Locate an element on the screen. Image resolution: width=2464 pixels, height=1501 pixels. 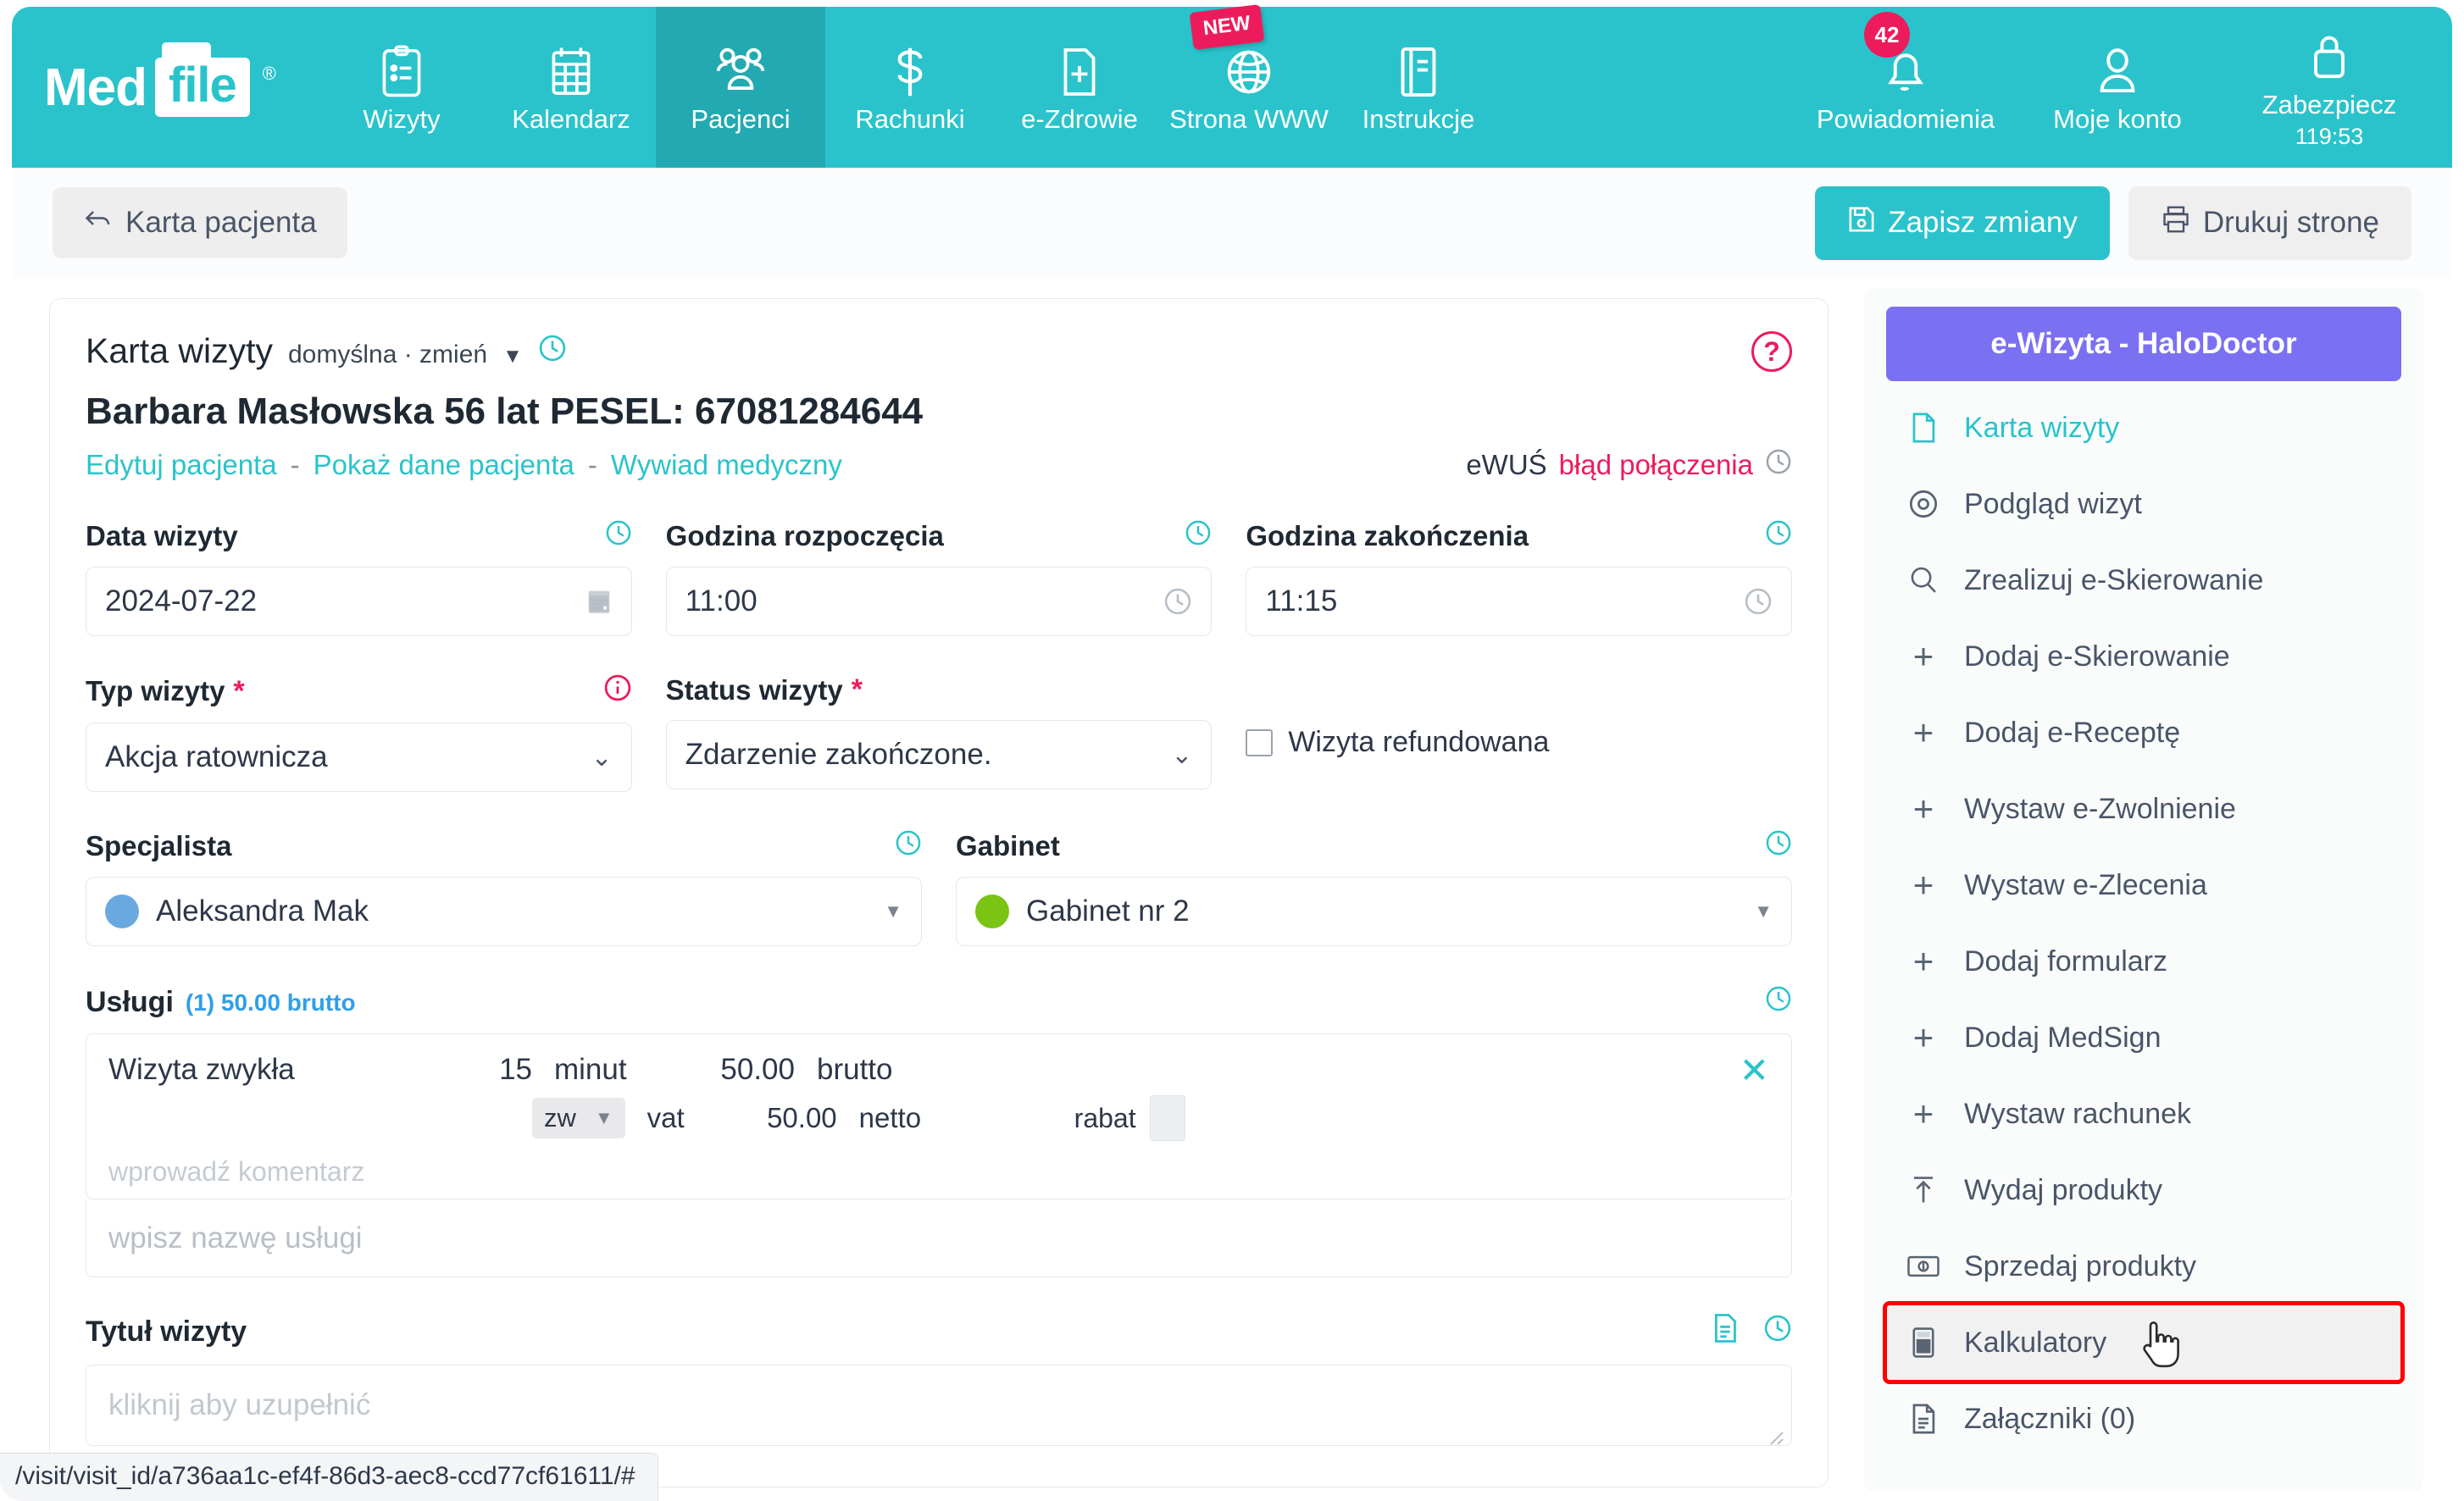
service-net-price: 50.00 is located at coordinates (774, 1118).